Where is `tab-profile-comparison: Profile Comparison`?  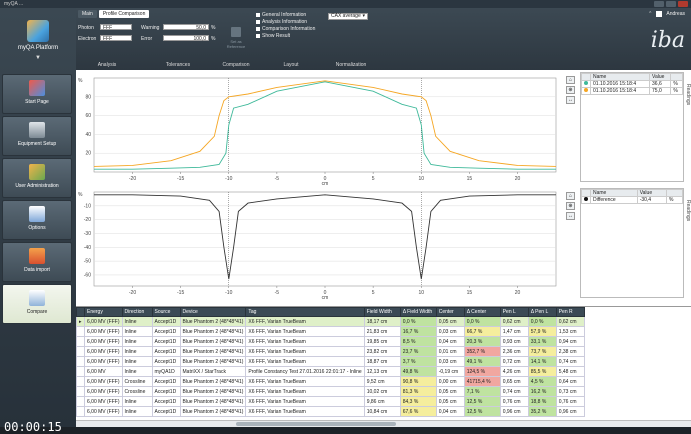
tab-profile-comparison: Profile Comparison is located at coordinates (124, 14).